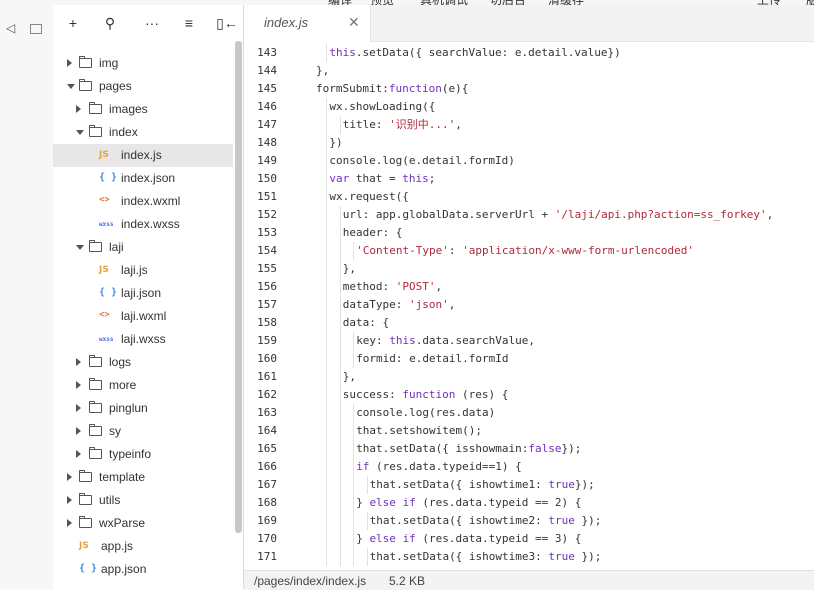 This screenshot has width=814, height=590. I want to click on tree-item-label: laji.json, so click(141, 293).